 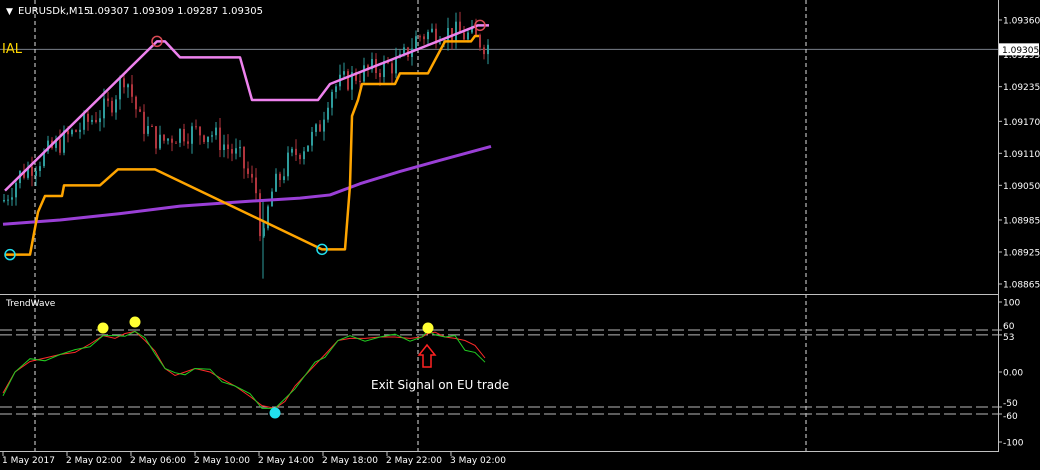 I want to click on symbol-label: EURUSDk,M15, so click(x=54, y=11).